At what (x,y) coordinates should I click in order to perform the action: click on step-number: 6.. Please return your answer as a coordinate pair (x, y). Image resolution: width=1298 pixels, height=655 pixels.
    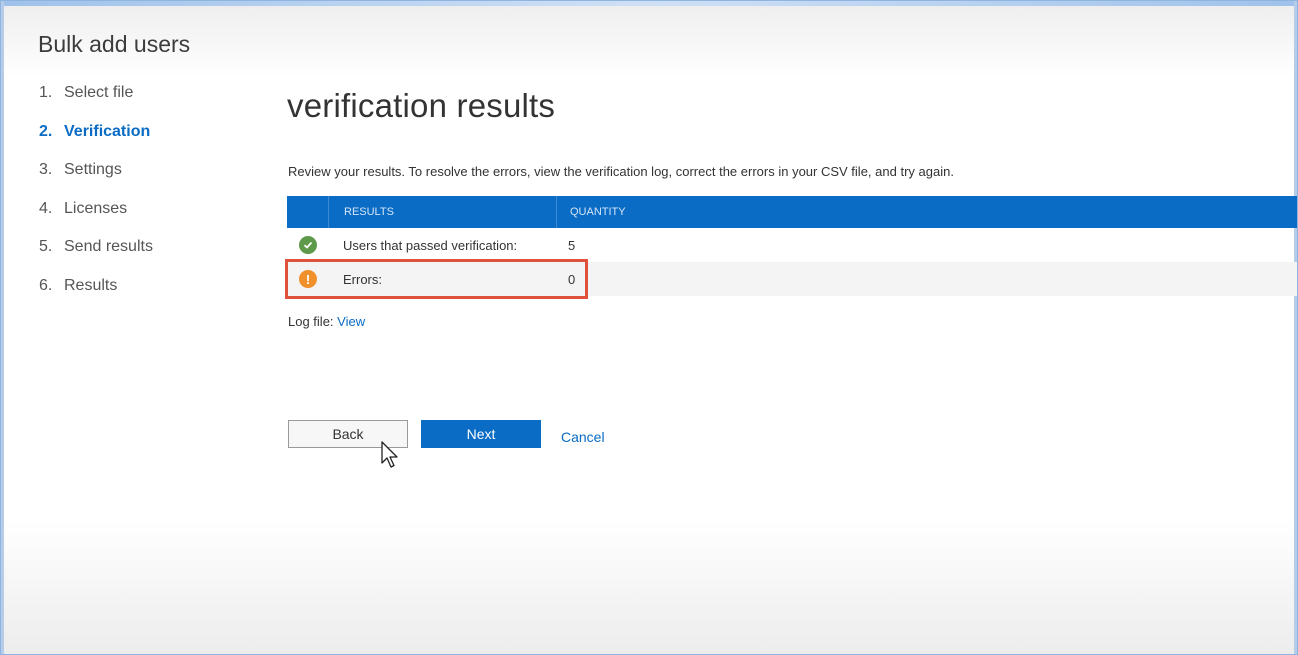
    Looking at the image, I should click on (46, 285).